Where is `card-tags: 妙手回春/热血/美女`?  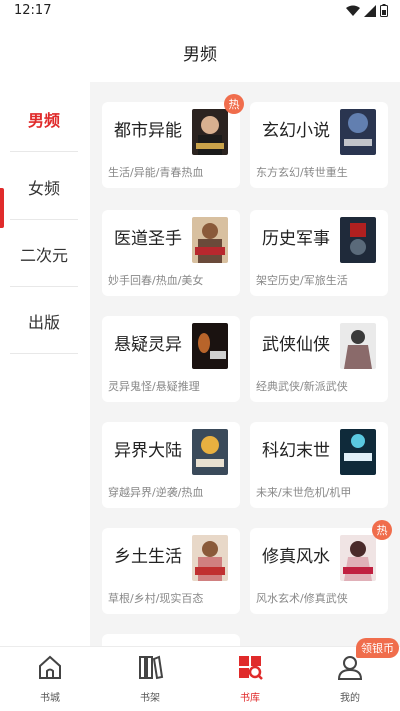
card-tags: 妙手回春/热血/美女 is located at coordinates (156, 280).